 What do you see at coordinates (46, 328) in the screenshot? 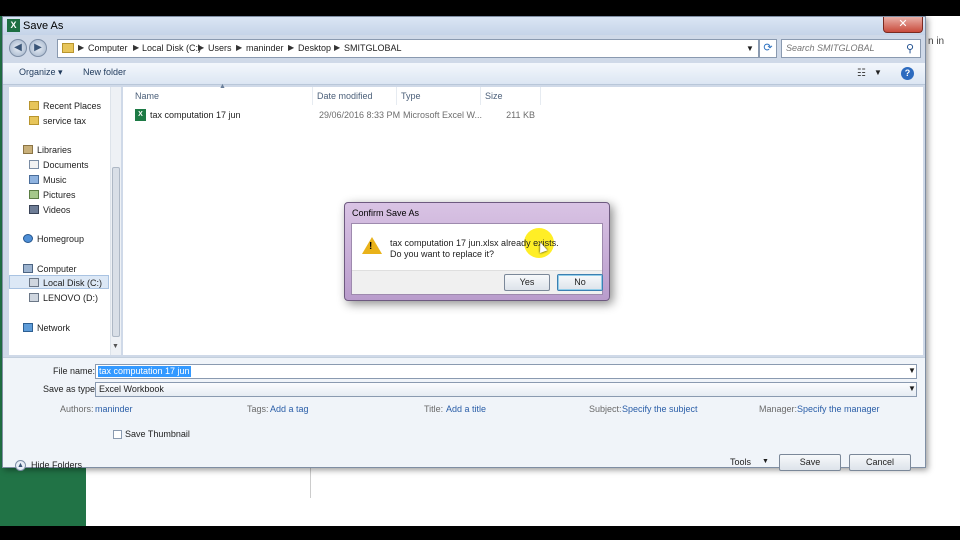
I see `sidebar-item-network: Network` at bounding box center [46, 328].